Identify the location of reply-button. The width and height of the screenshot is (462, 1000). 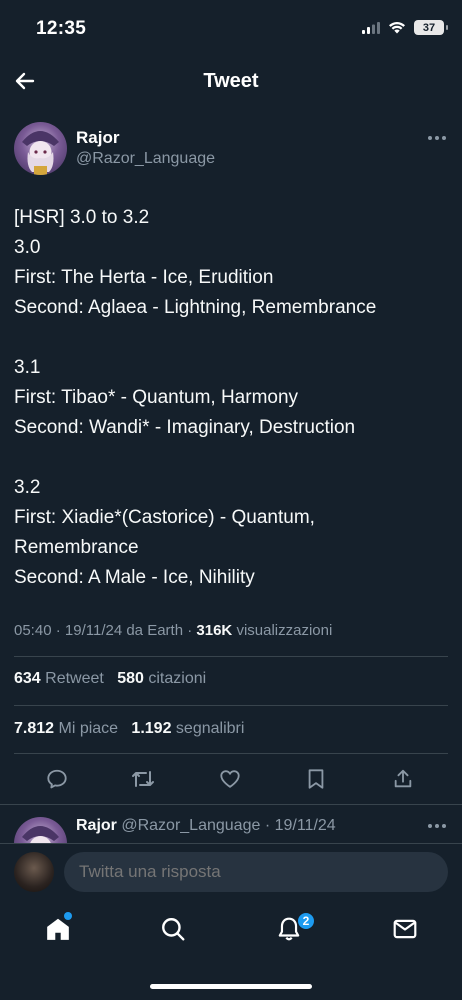
(57, 779).